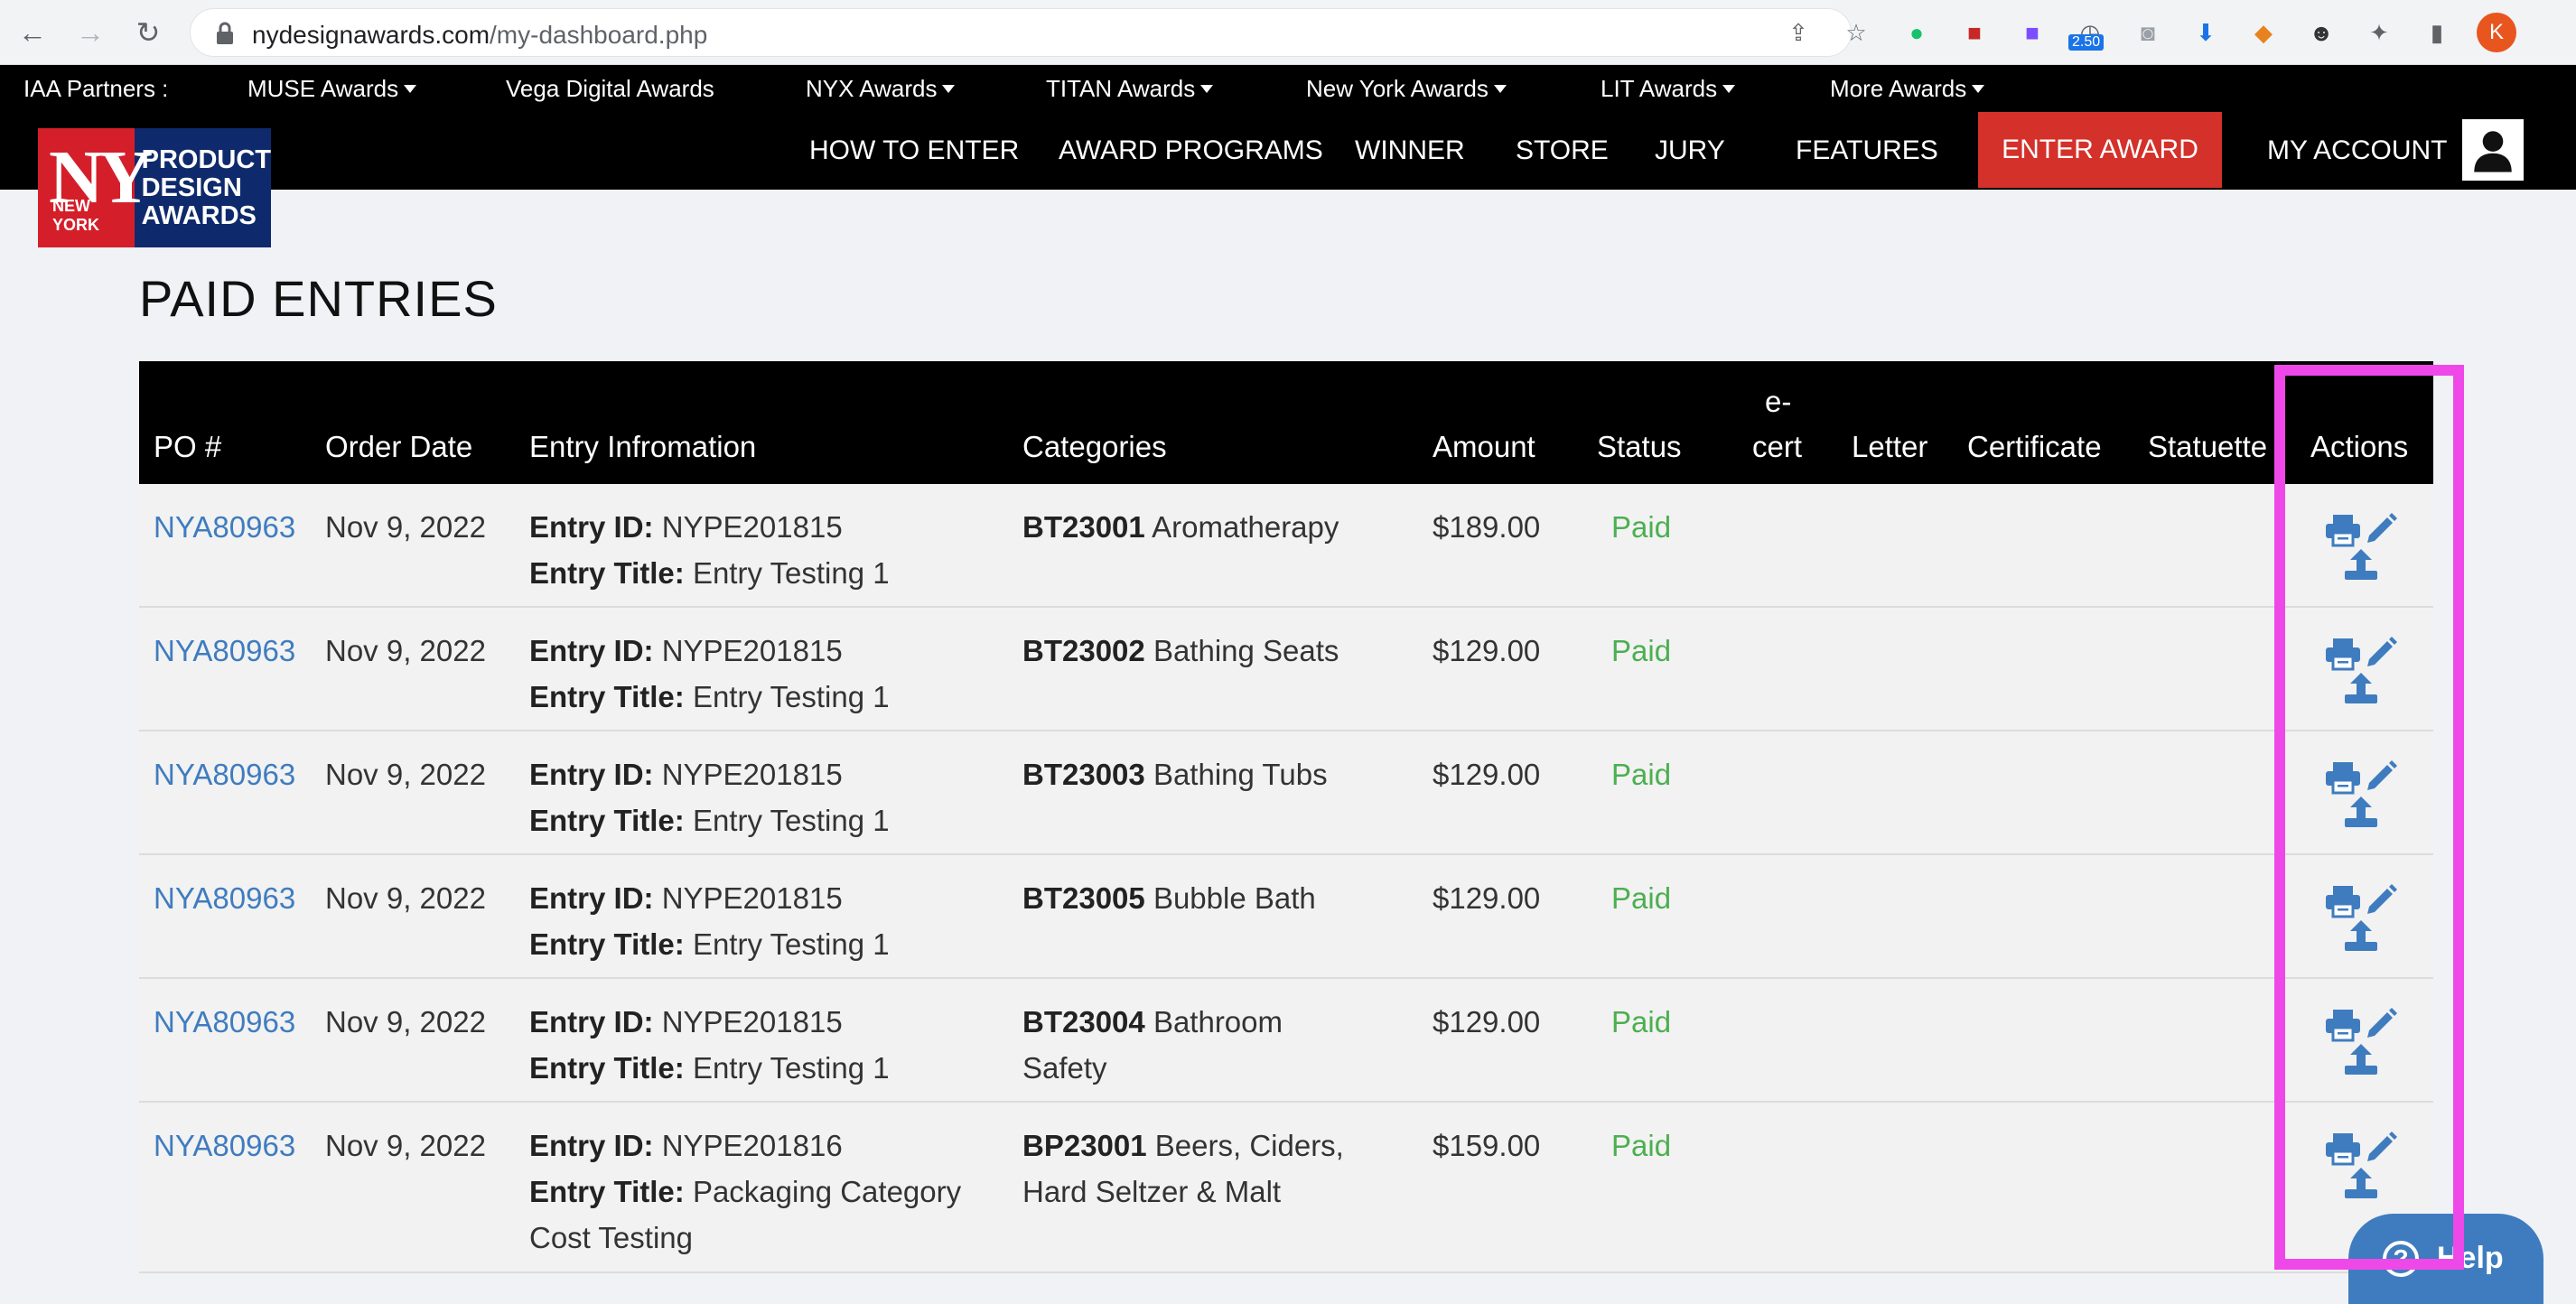 The width and height of the screenshot is (2576, 1304). I want to click on address-bar: nydesignawards.com/my-dashboard.php ⇪ ☆, so click(1028, 33).